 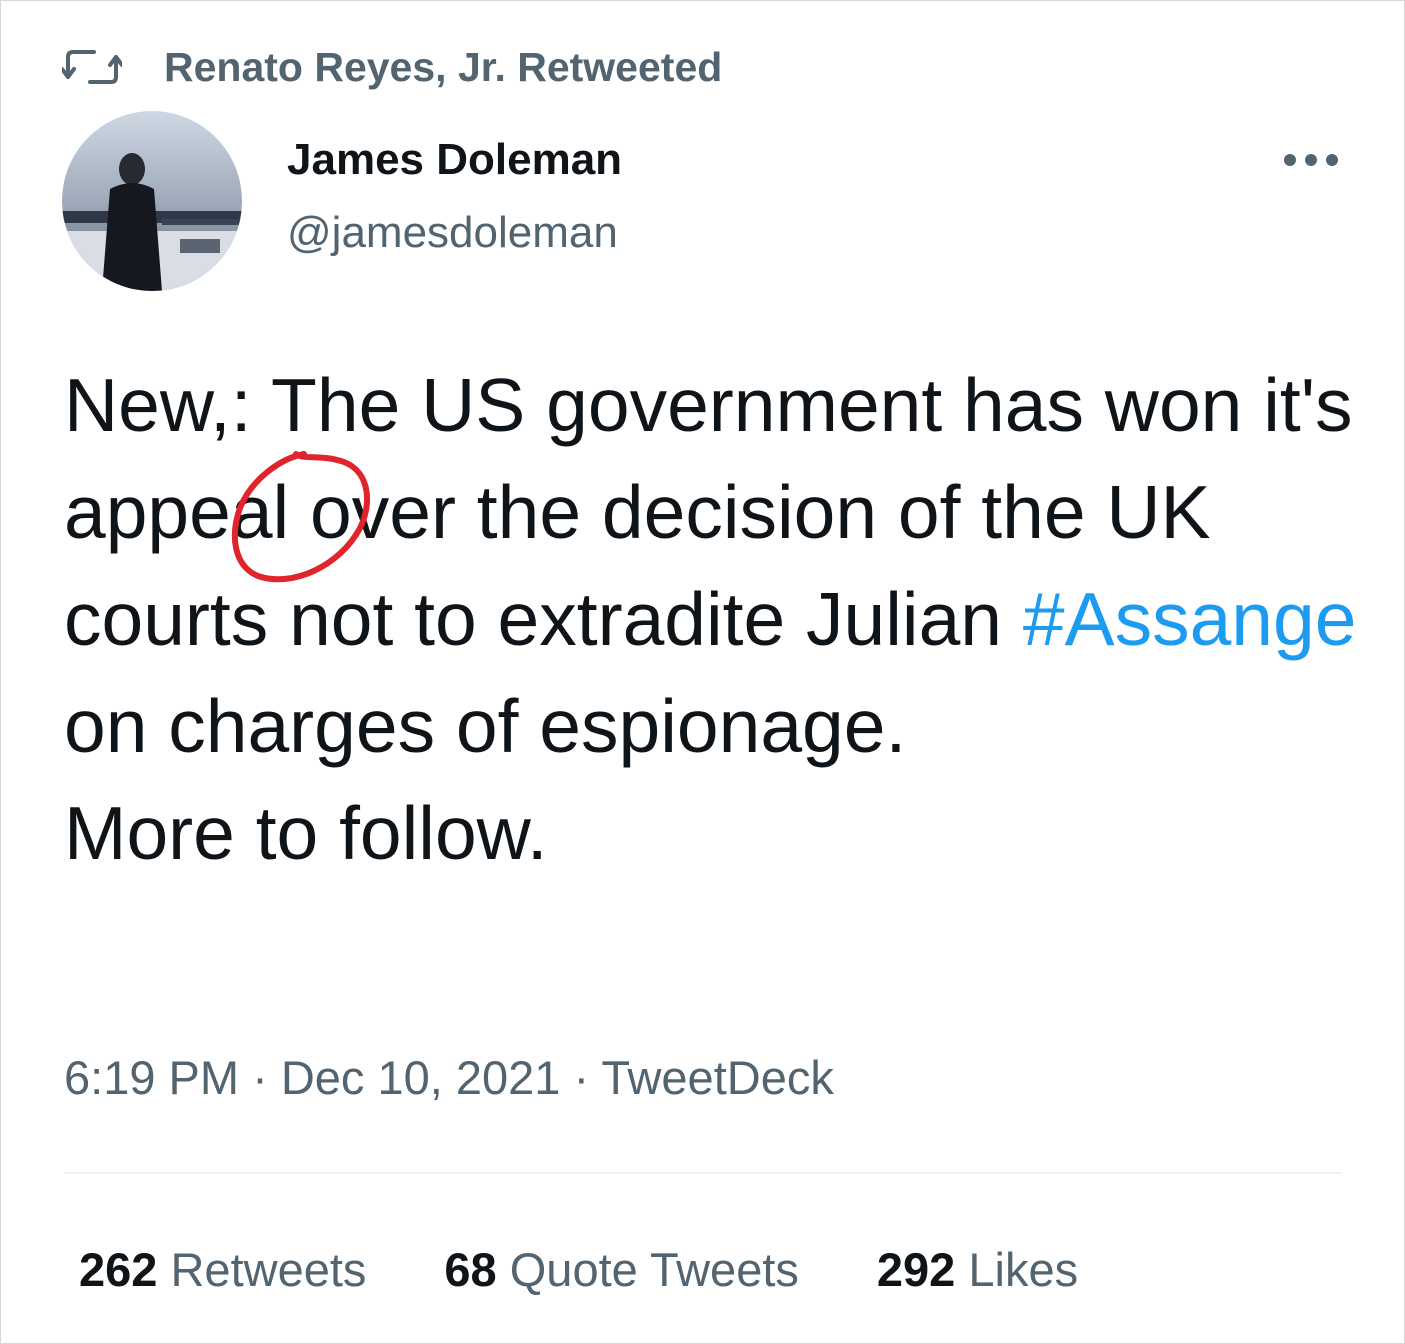 I want to click on quote-tweets-label: Quote Tweets, so click(x=654, y=1269).